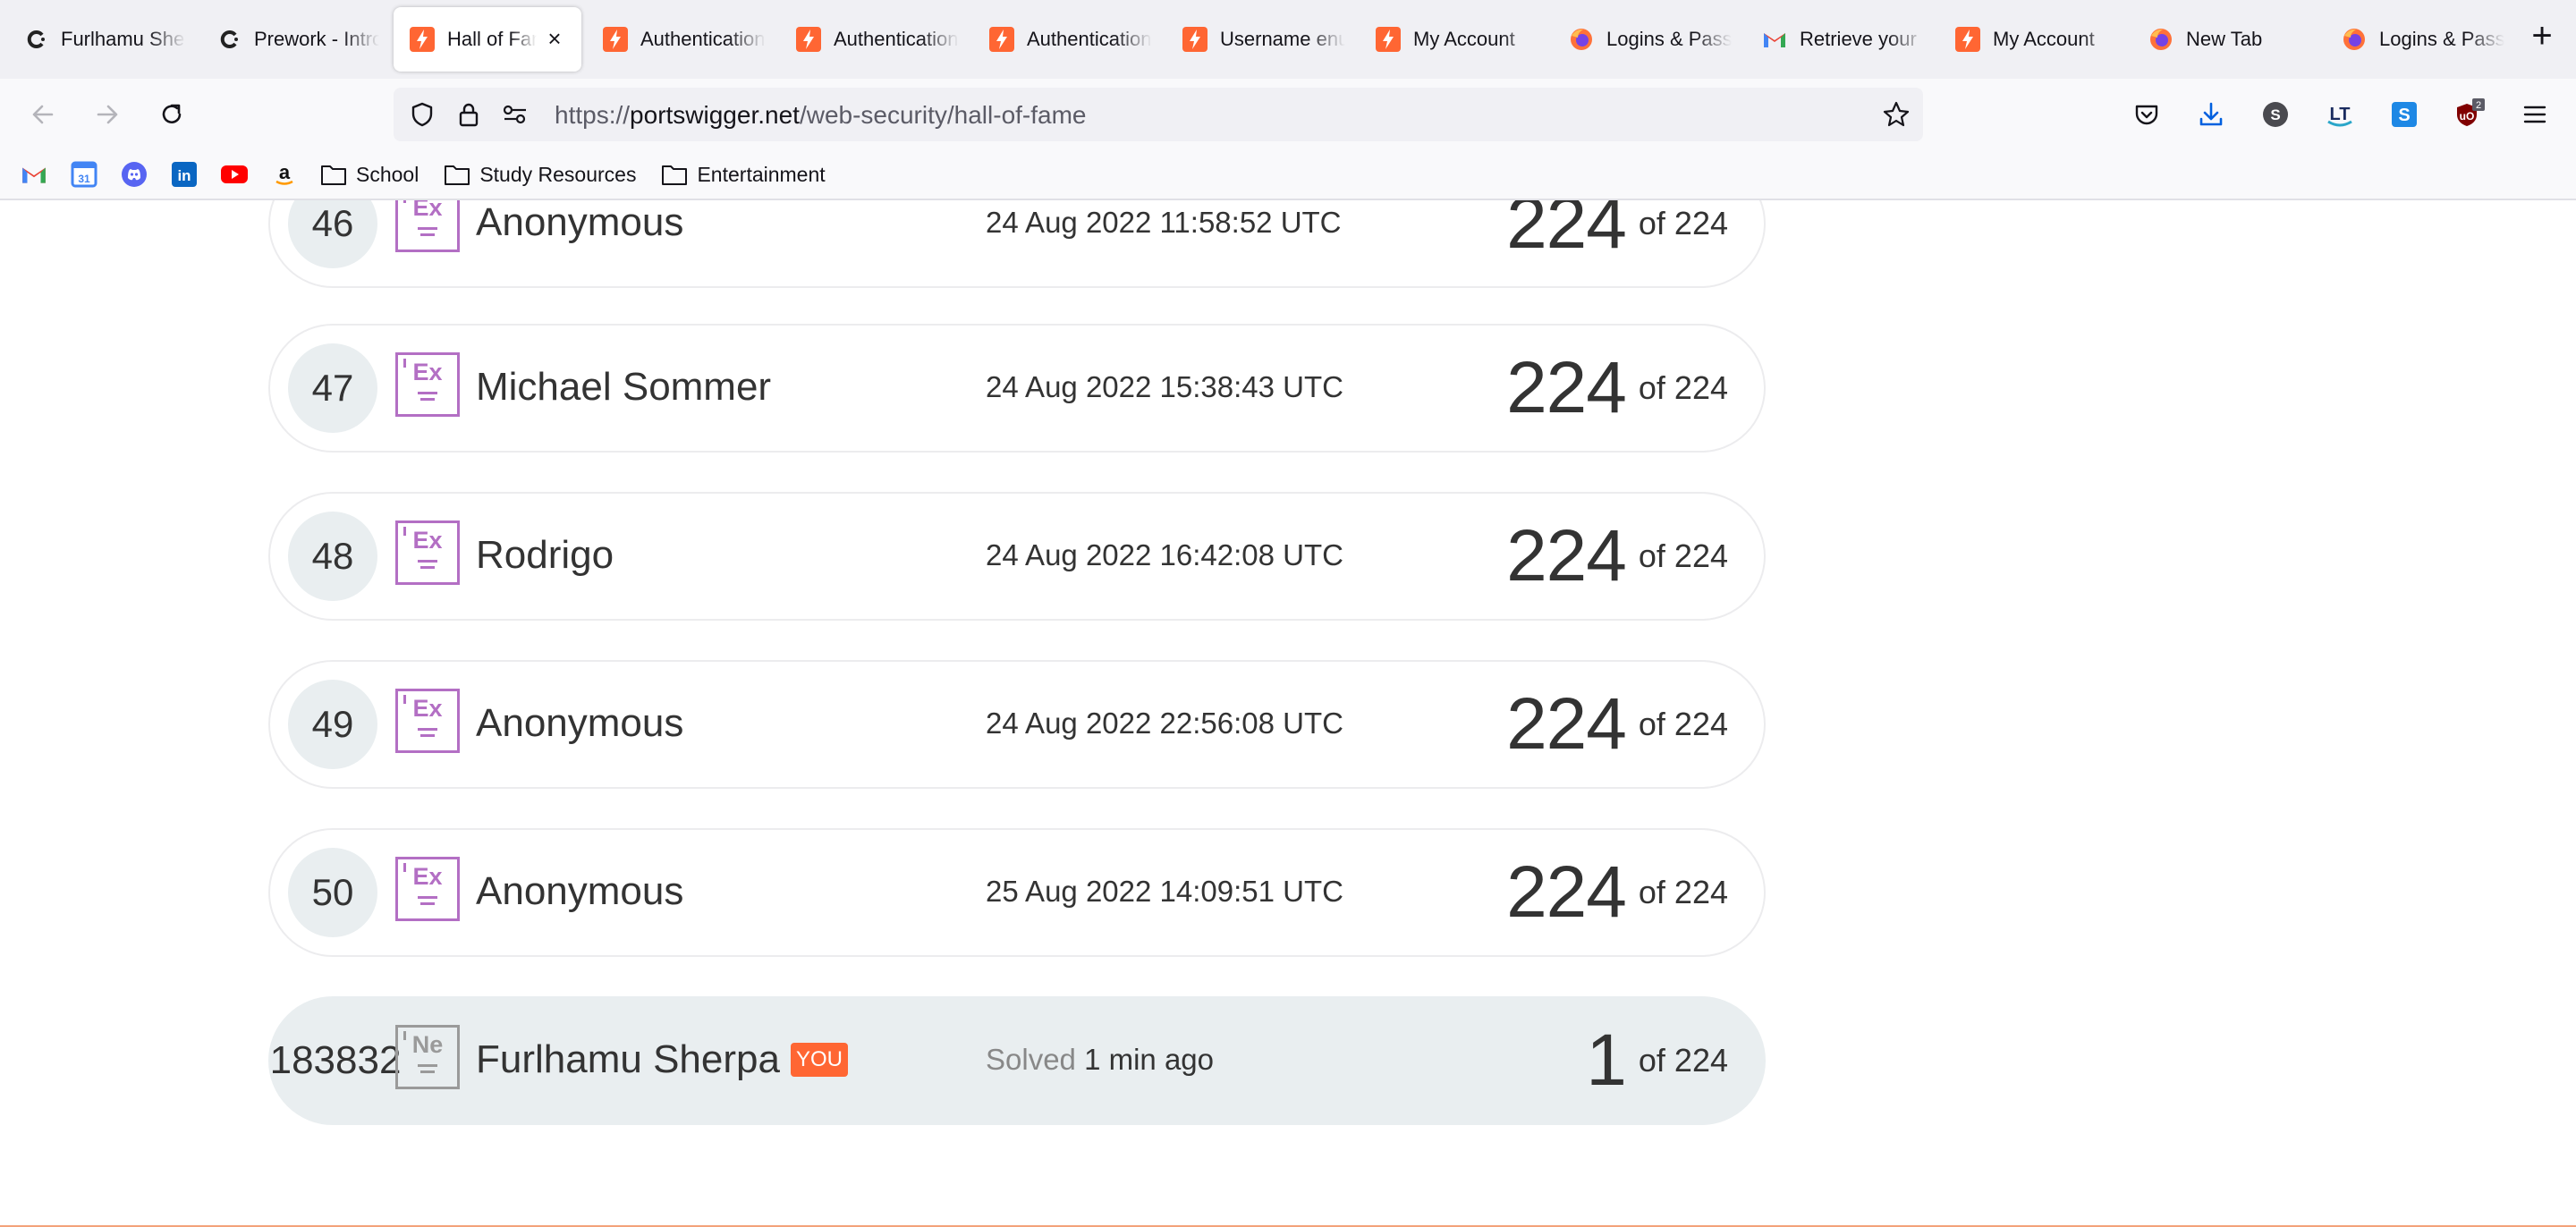  Describe the element at coordinates (1031, 1059) in the screenshot. I see `solved-label: Solved` at that location.